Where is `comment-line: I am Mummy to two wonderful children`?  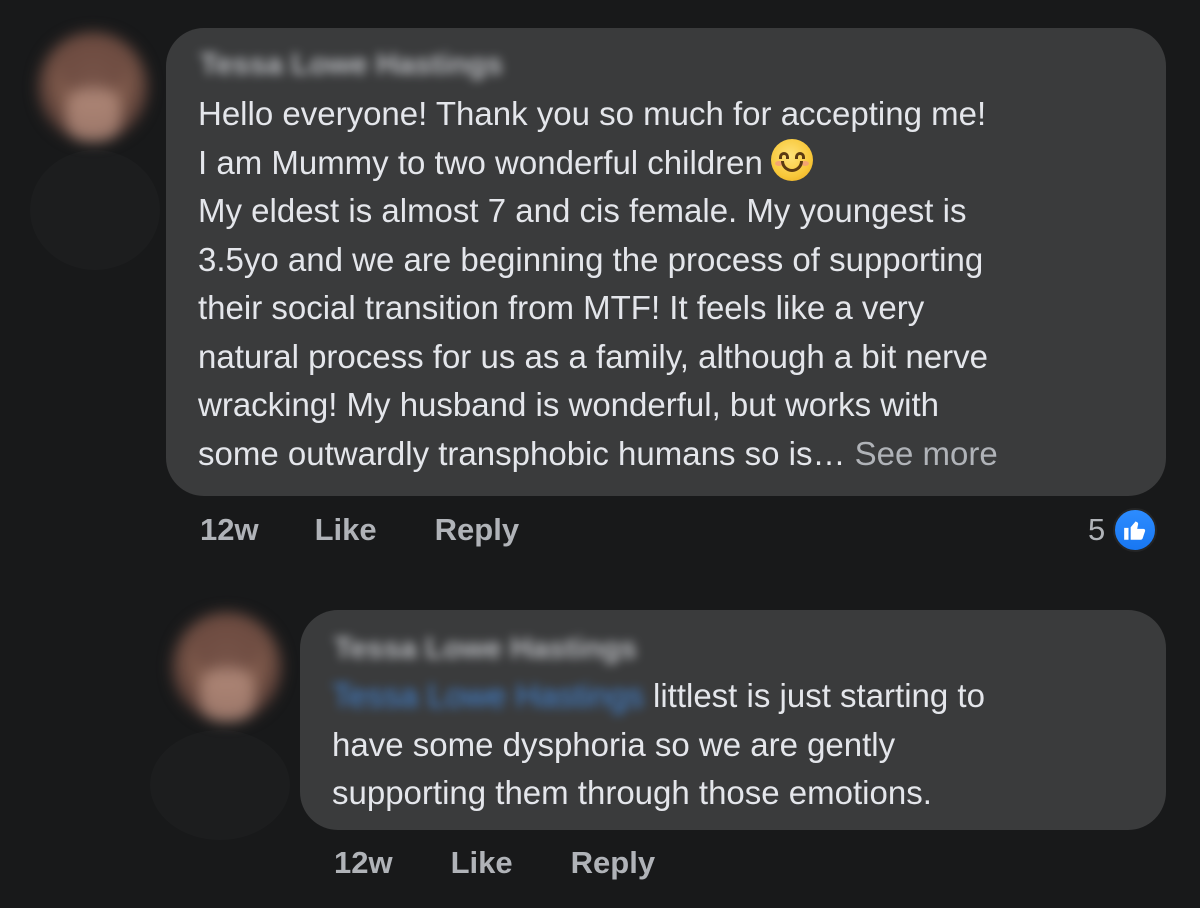
comment-line: I am Mummy to two wonderful children is located at coordinates (598, 163).